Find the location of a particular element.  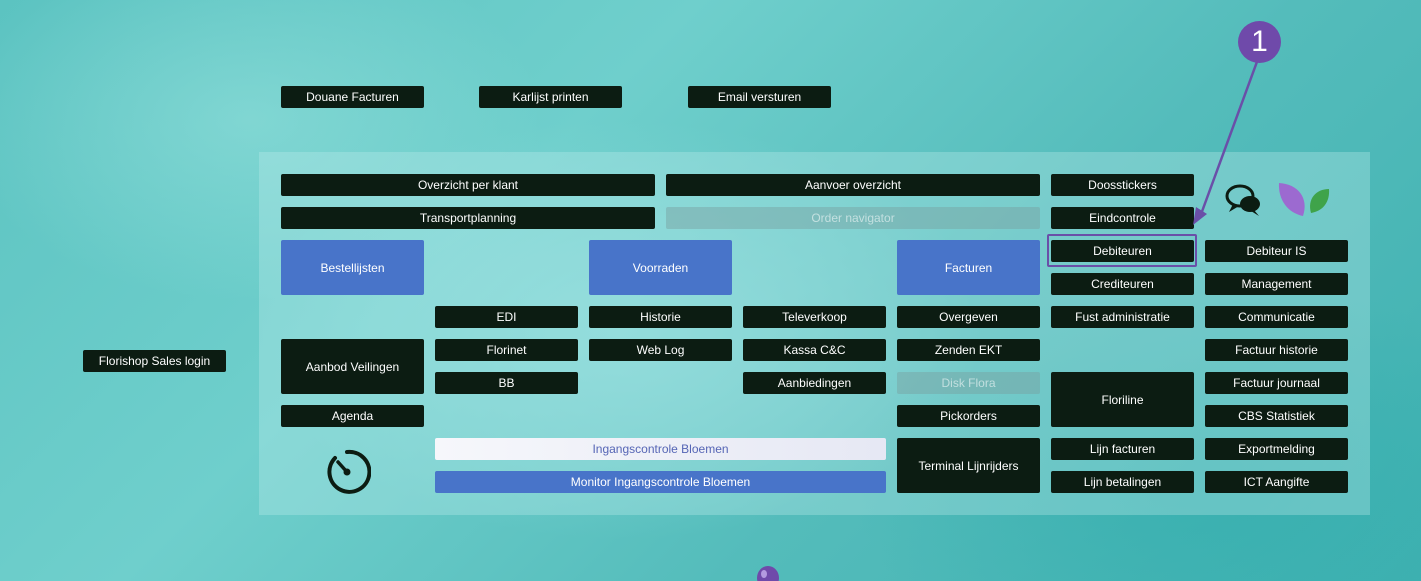

doosstickers-button: Doosstickers is located at coordinates (1122, 185).